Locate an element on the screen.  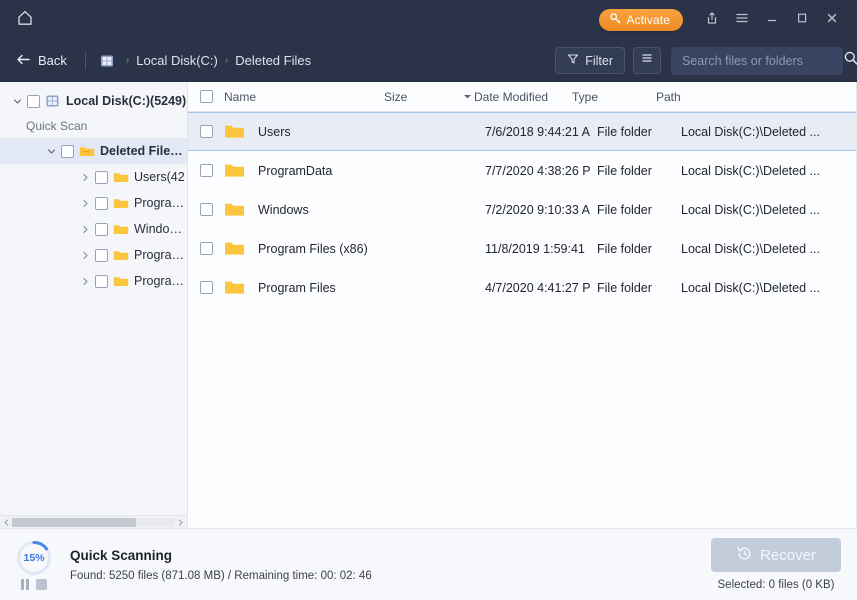
search-box is located at coordinates (764, 60).